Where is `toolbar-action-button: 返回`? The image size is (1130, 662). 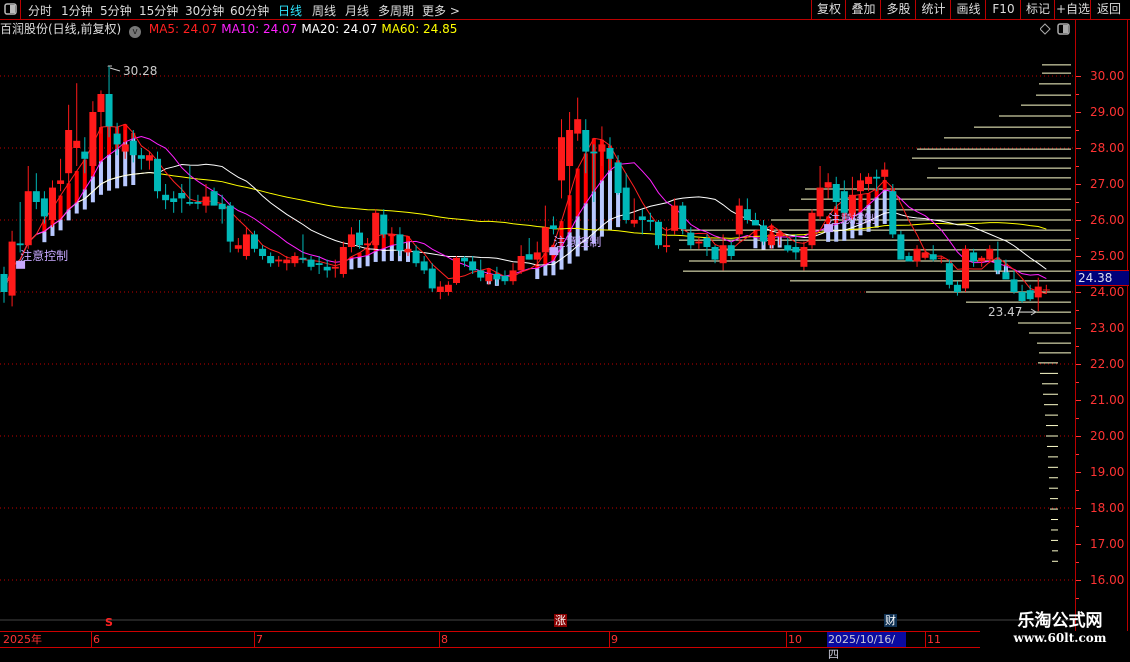 toolbar-action-button: 返回 is located at coordinates (1108, 9).